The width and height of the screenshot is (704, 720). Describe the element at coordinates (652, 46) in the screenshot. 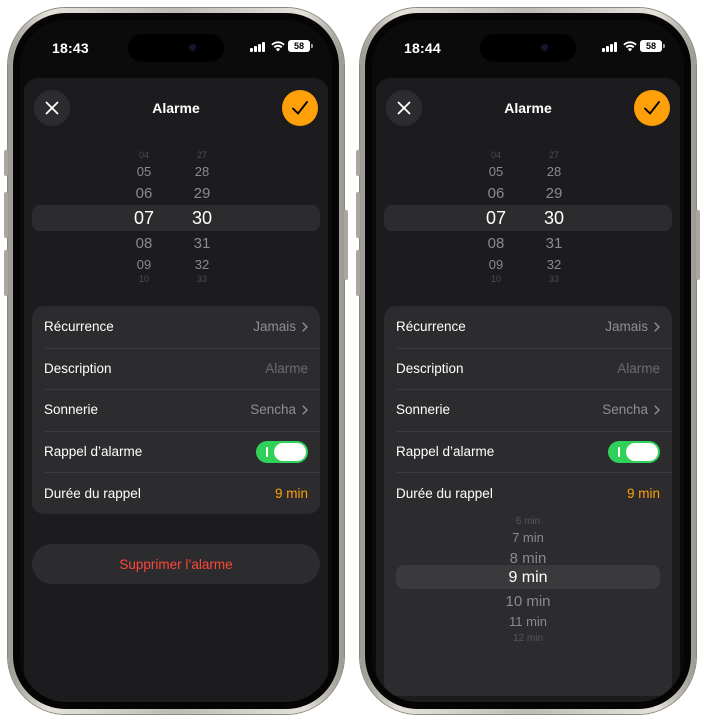

I see `battery-icon: 58` at that location.